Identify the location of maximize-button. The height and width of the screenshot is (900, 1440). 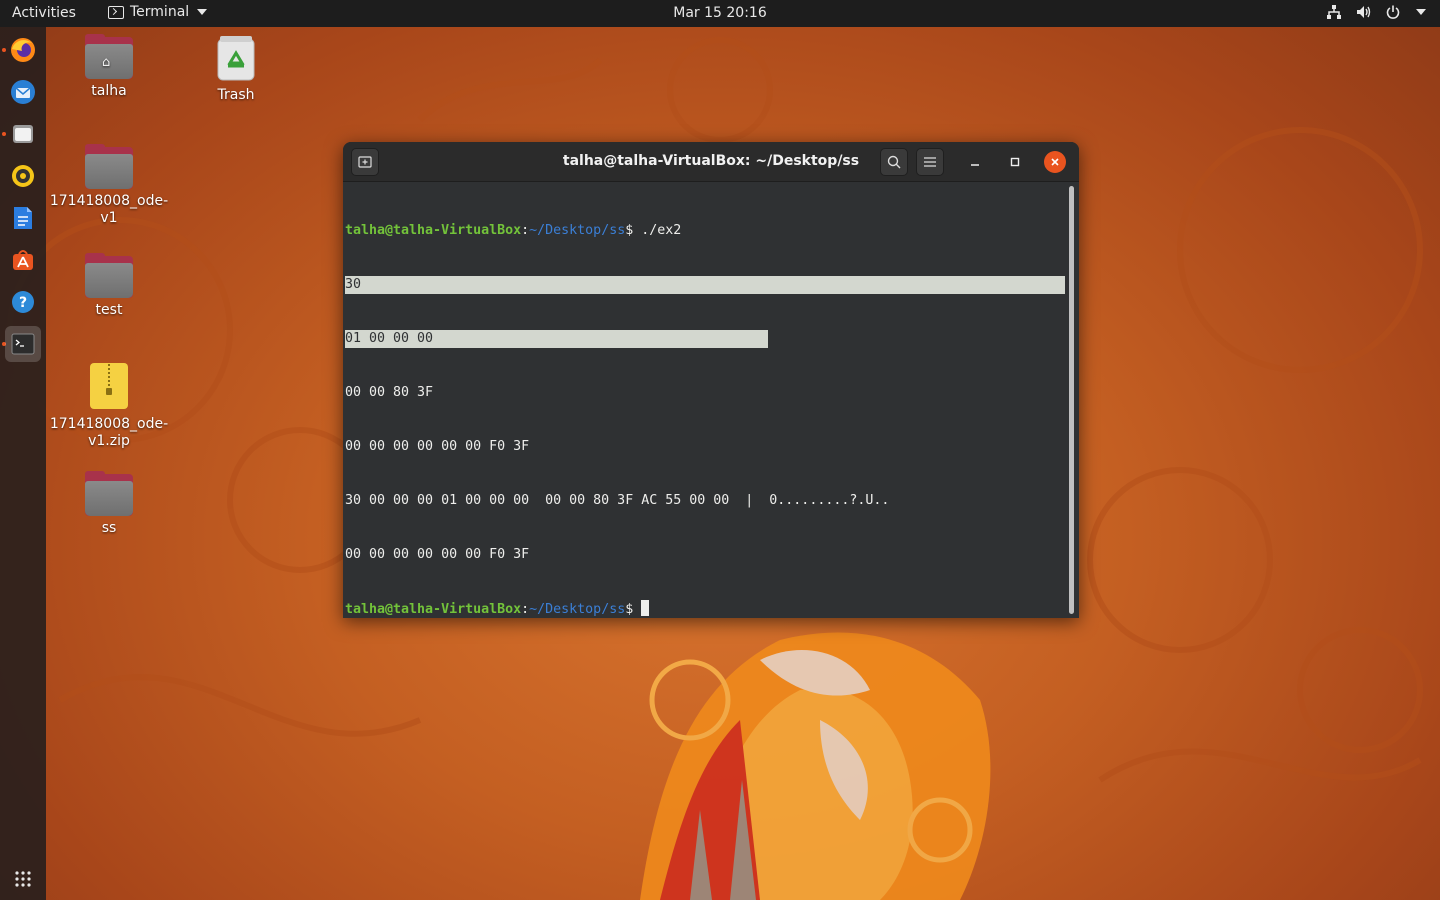
(1015, 162).